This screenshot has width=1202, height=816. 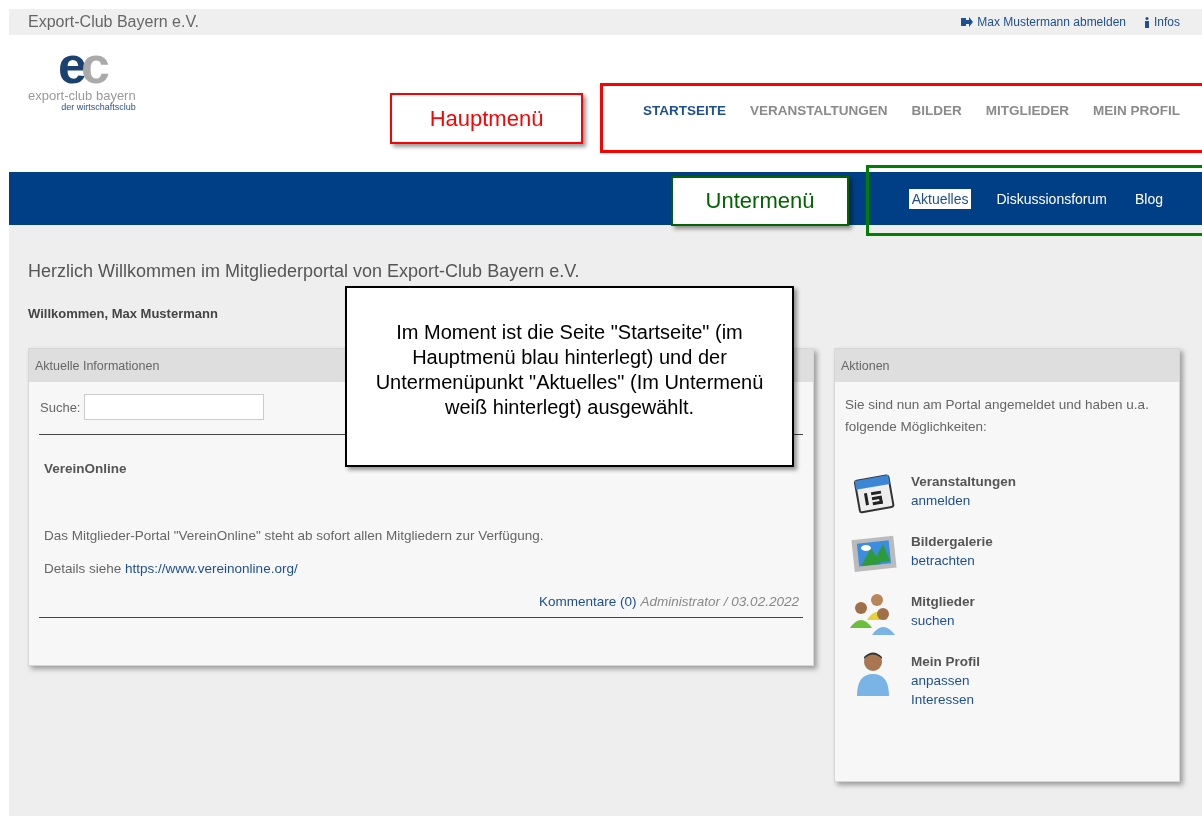 I want to click on action-link: suchen, so click(x=942, y=620).